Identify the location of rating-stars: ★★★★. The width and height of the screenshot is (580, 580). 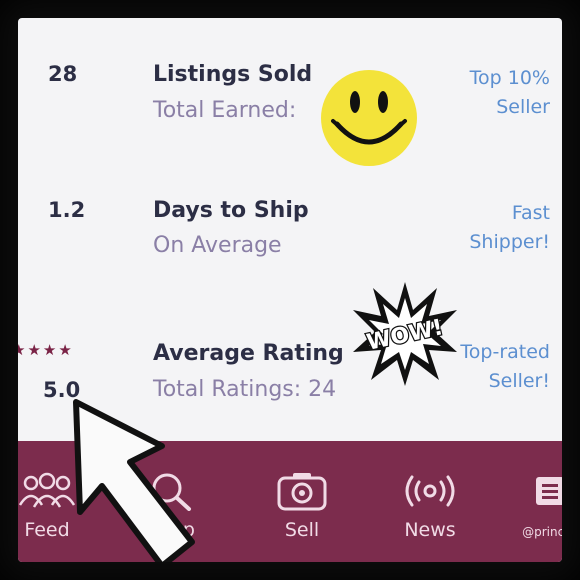
(46, 350).